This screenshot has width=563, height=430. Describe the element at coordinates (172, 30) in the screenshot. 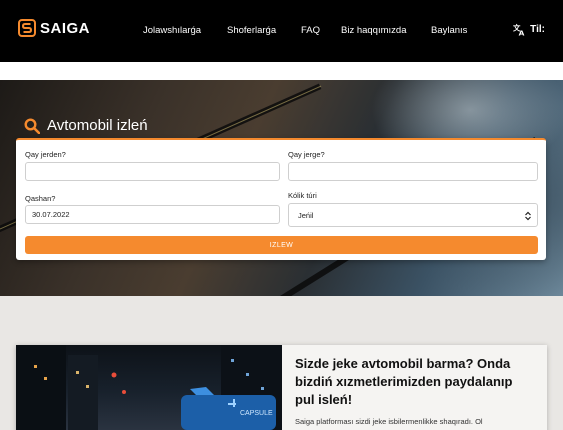

I see `nav-passengers: Jolawshılarǵa` at that location.